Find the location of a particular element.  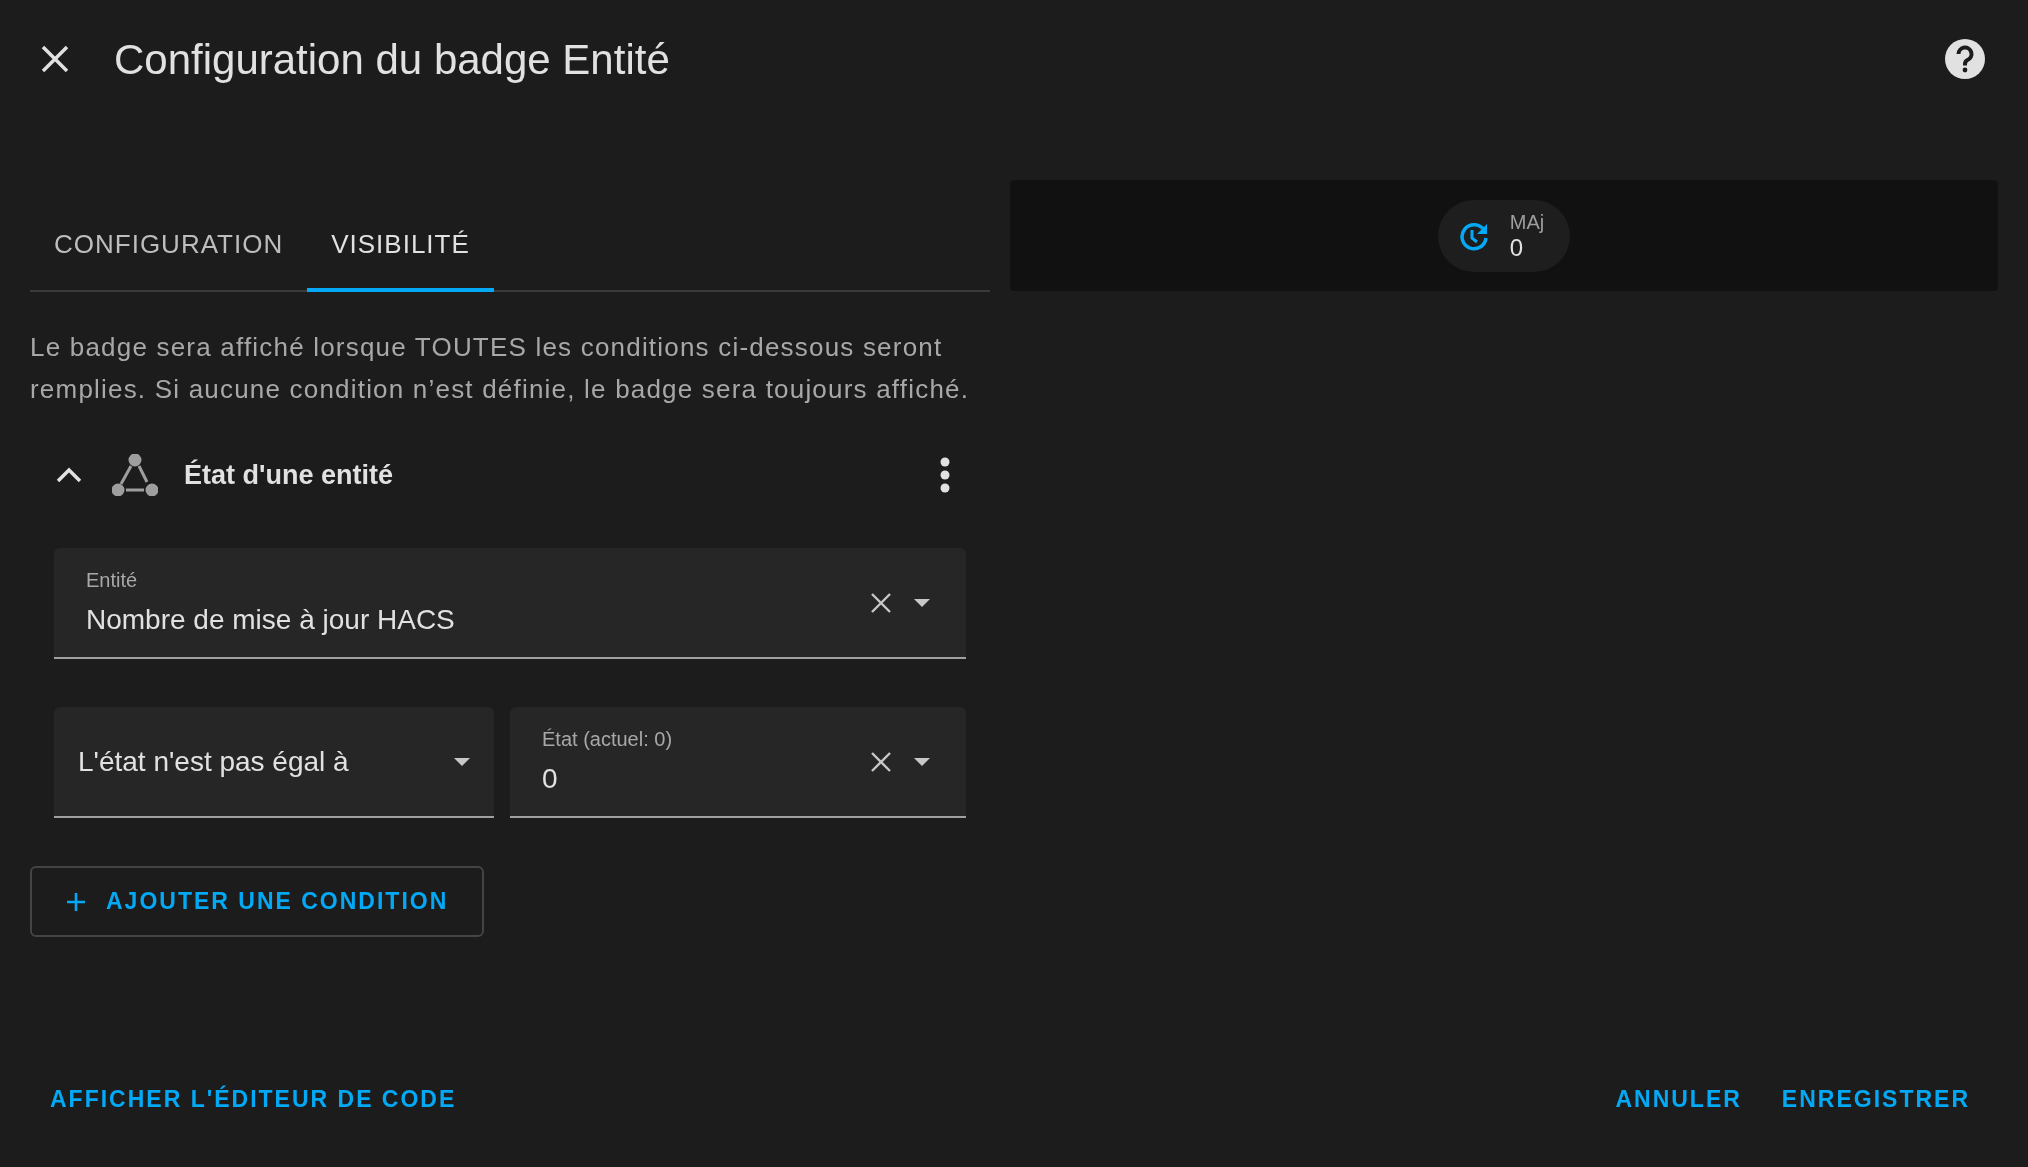

chevron-up-icon is located at coordinates (69, 475).